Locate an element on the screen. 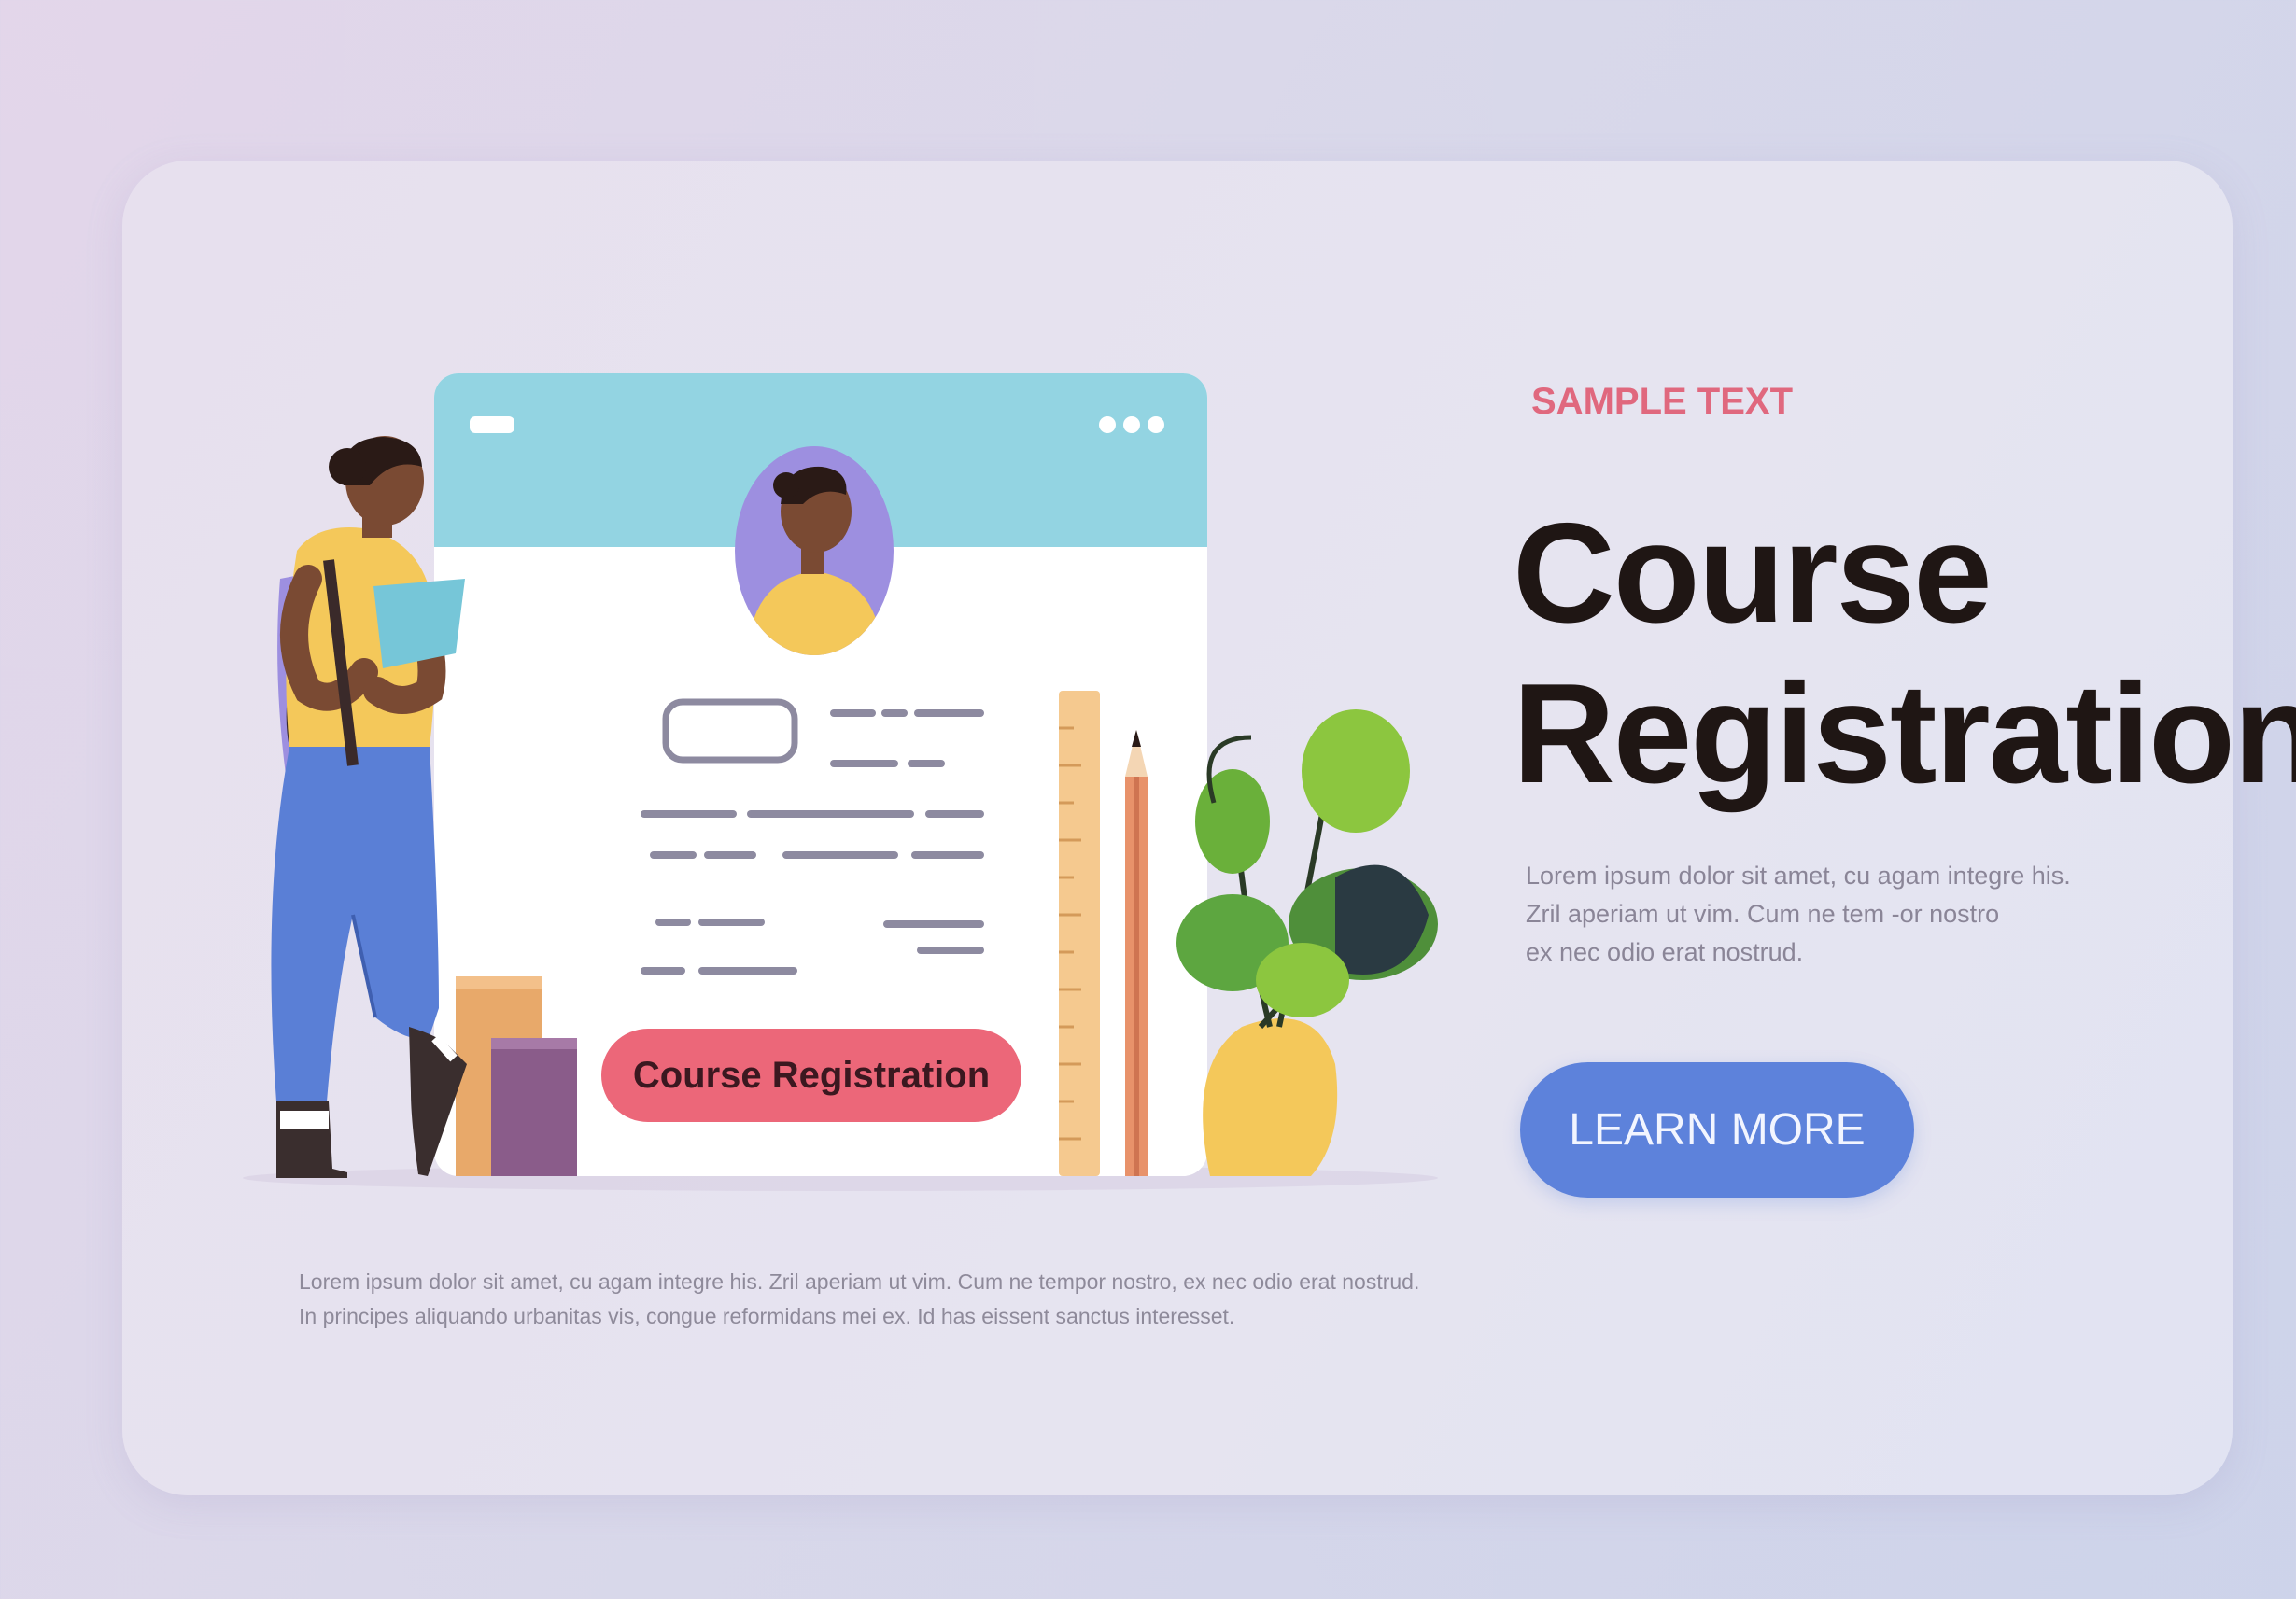  profile-avatar-icon is located at coordinates (815, 550).